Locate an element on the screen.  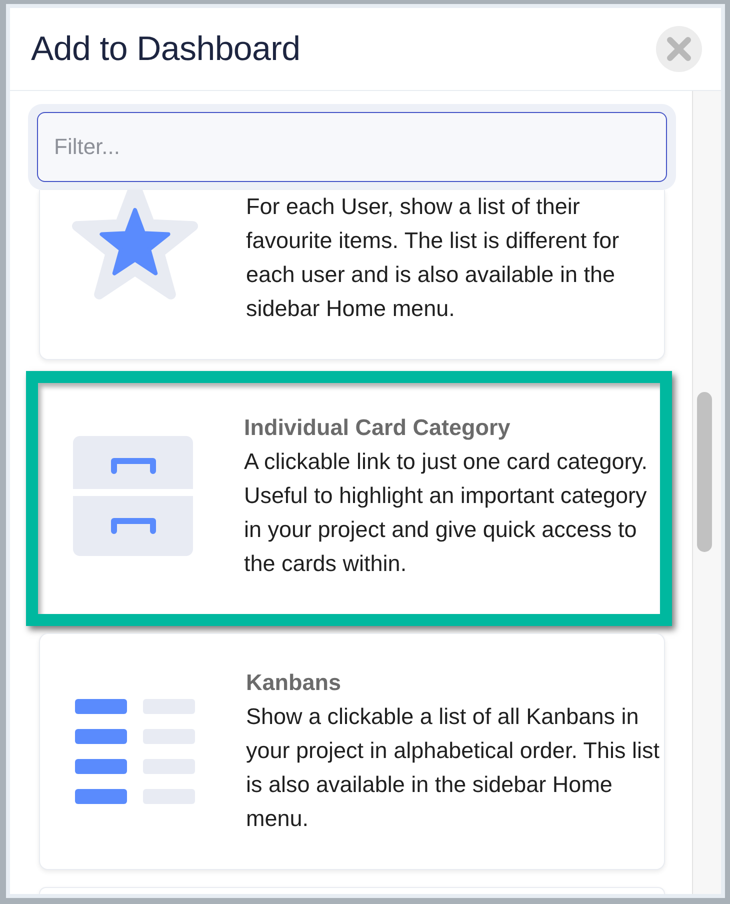
close-button is located at coordinates (679, 49).